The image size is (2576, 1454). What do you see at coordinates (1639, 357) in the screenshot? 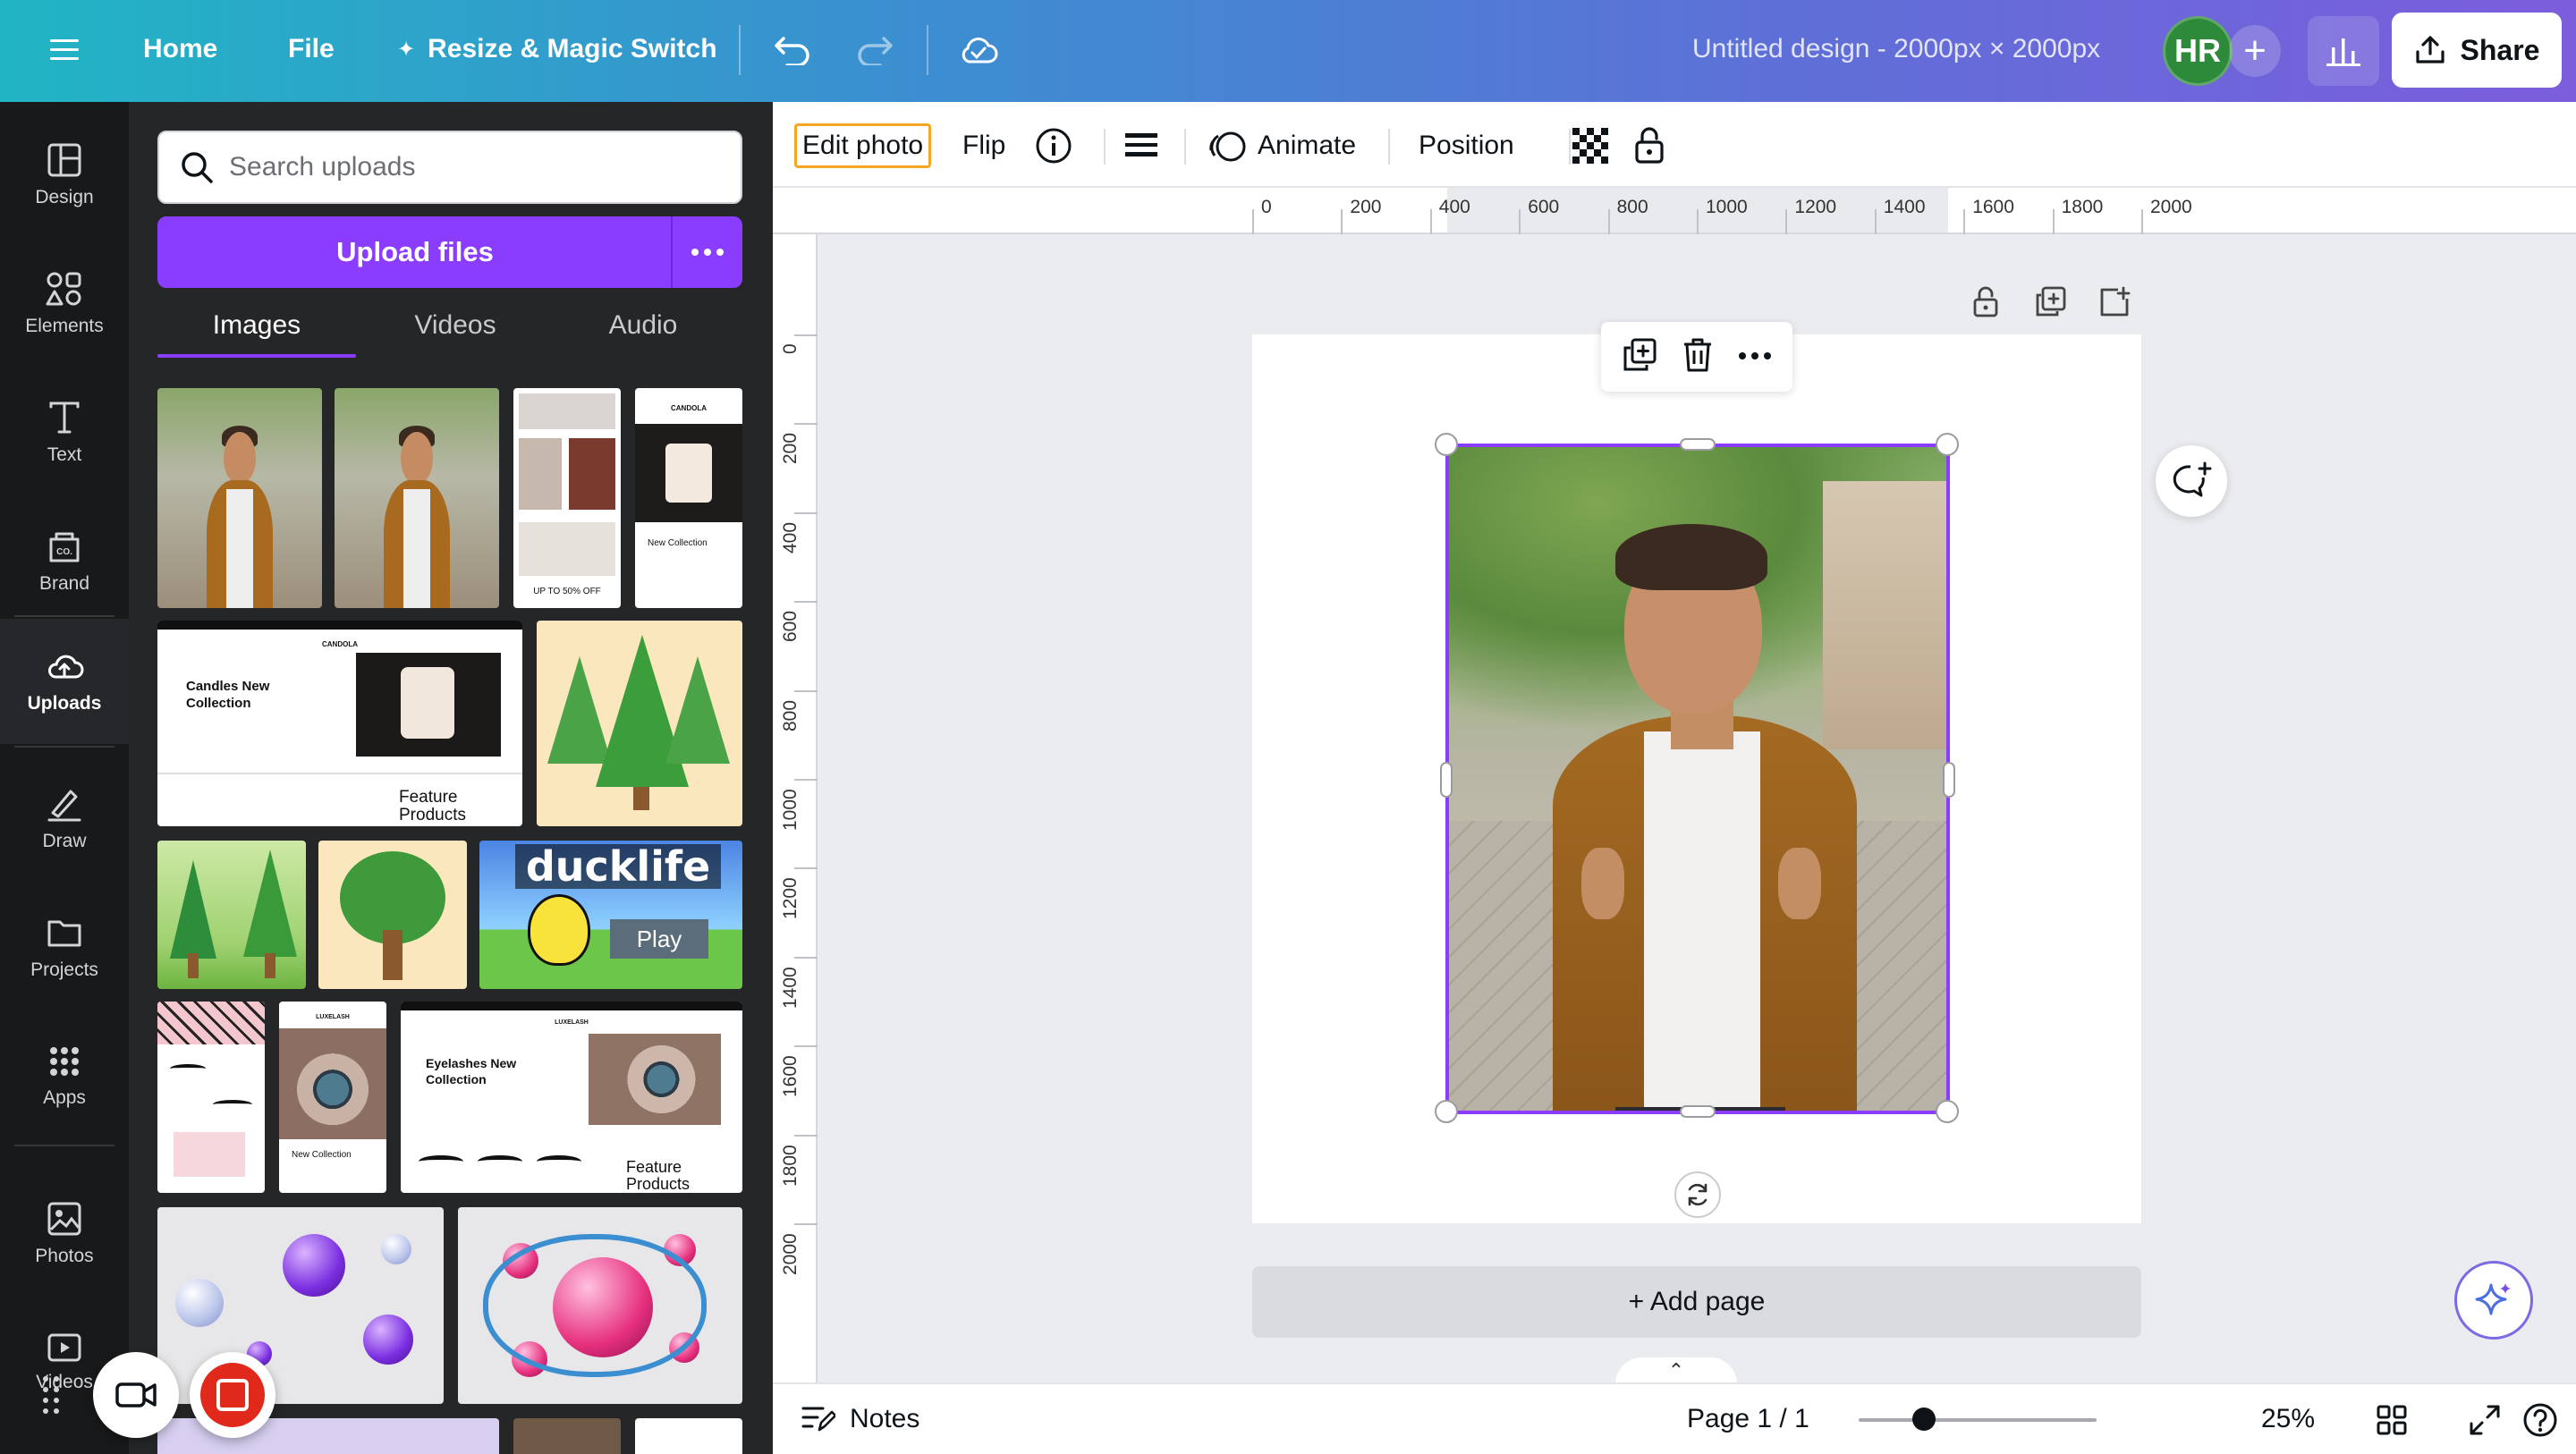
I see `duplicate-icon` at bounding box center [1639, 357].